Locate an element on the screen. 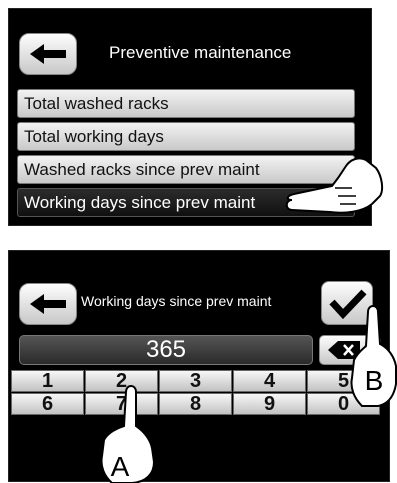 Image resolution: width=397 pixels, height=483 pixels. page-title: Working days since prev maint is located at coordinates (176, 301).